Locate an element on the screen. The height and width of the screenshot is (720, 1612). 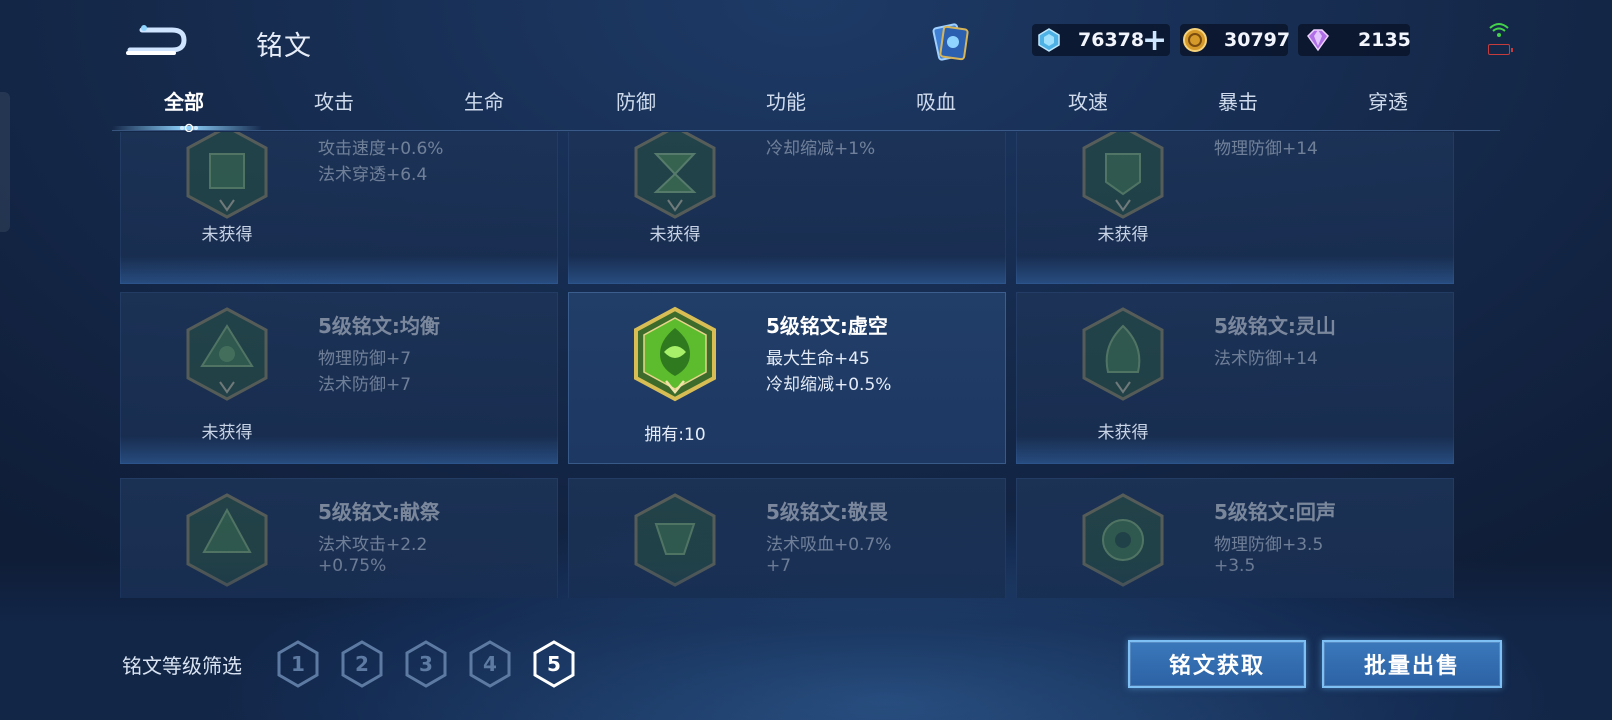
inscription-card-selected: 5级铭文:虚空 最大生命+45 冷却缩减+0.5% 拥有:10 is located at coordinates (787, 378).